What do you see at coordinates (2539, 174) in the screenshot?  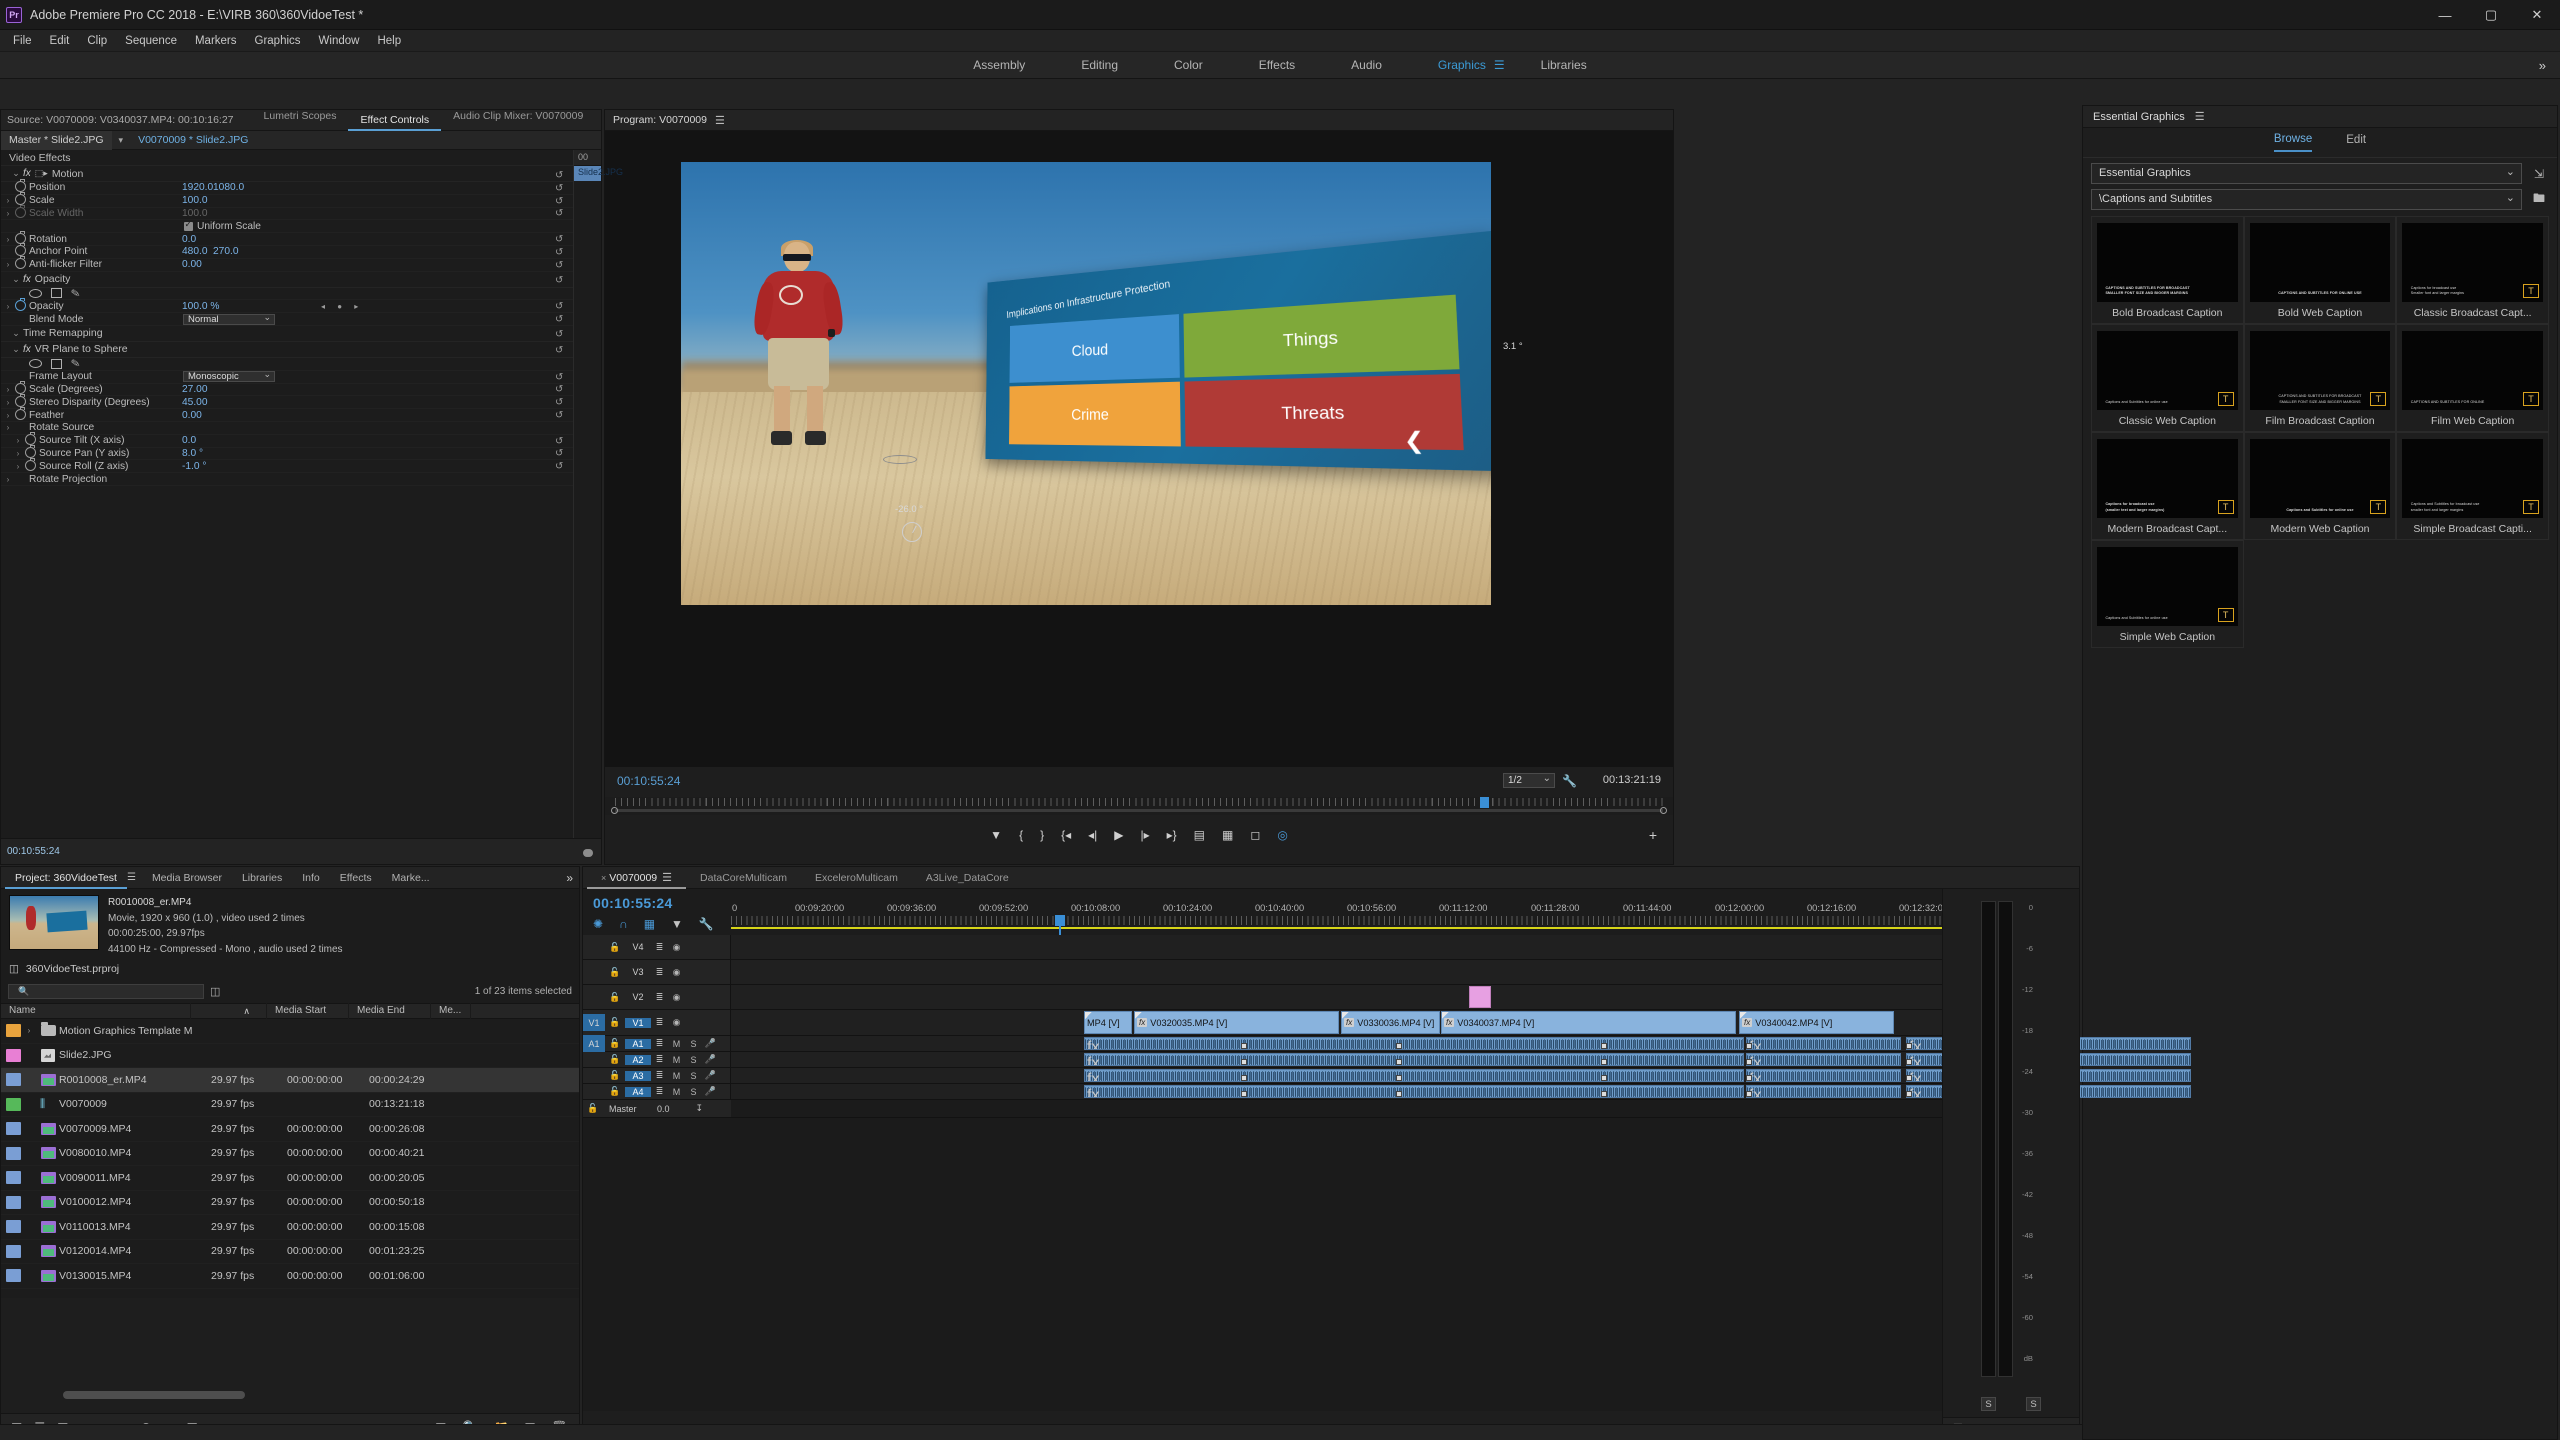 I see `install-icon: ⇲` at bounding box center [2539, 174].